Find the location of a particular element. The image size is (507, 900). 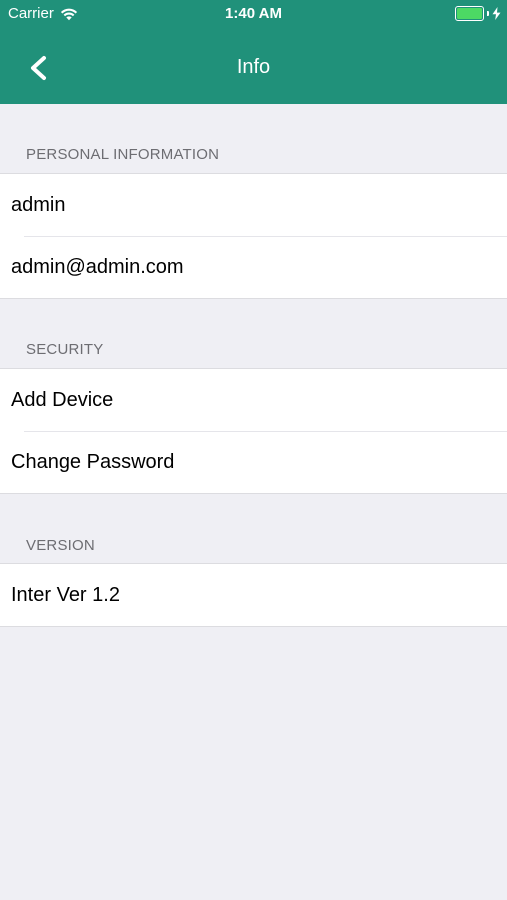

version-row: Inter Ver 1.2 is located at coordinates (65, 594).